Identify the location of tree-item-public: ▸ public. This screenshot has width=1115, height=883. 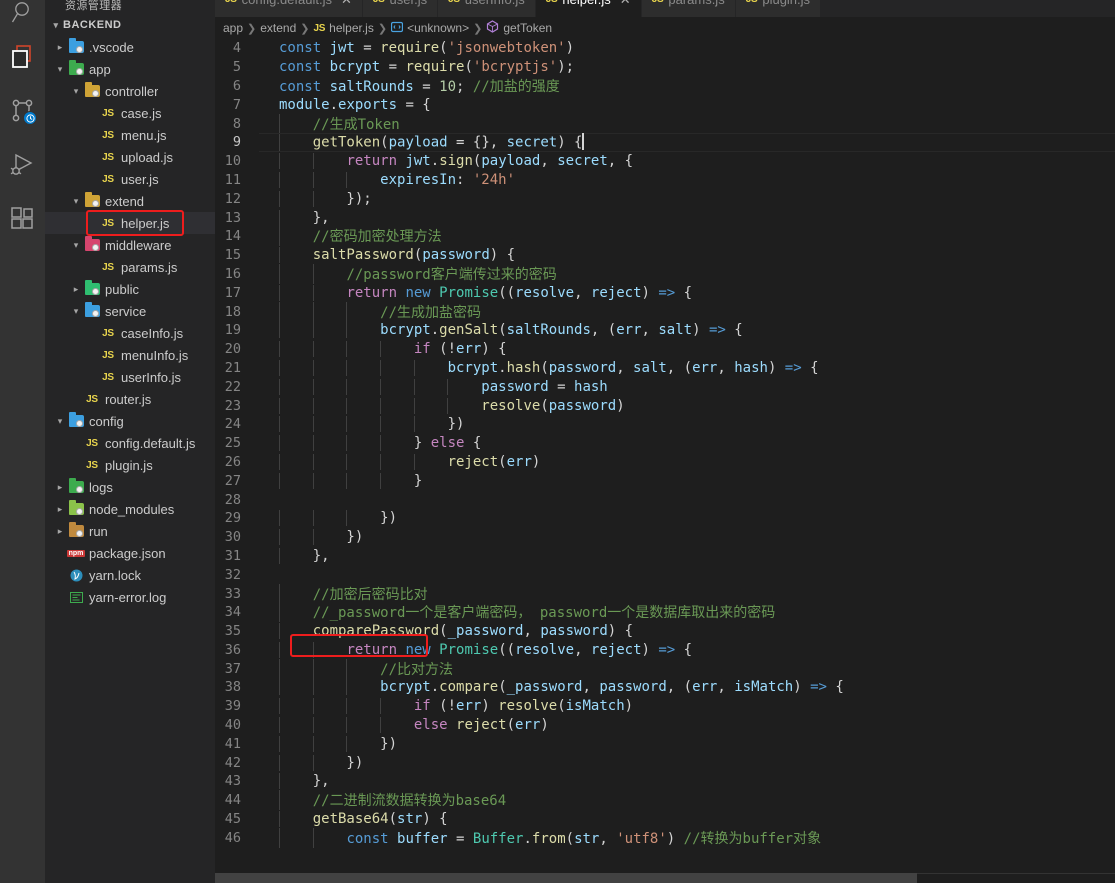
(130, 289).